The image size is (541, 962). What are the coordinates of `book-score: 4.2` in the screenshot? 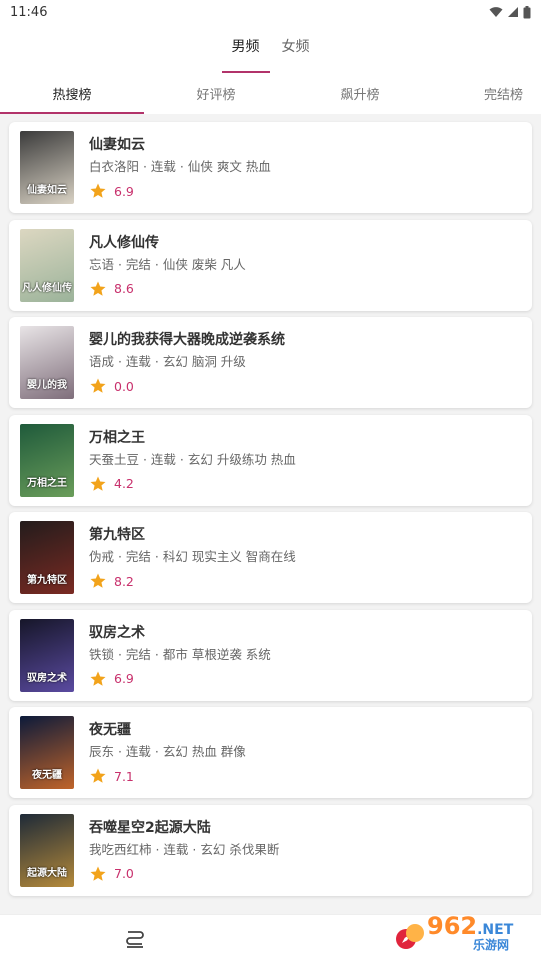 It's located at (124, 483).